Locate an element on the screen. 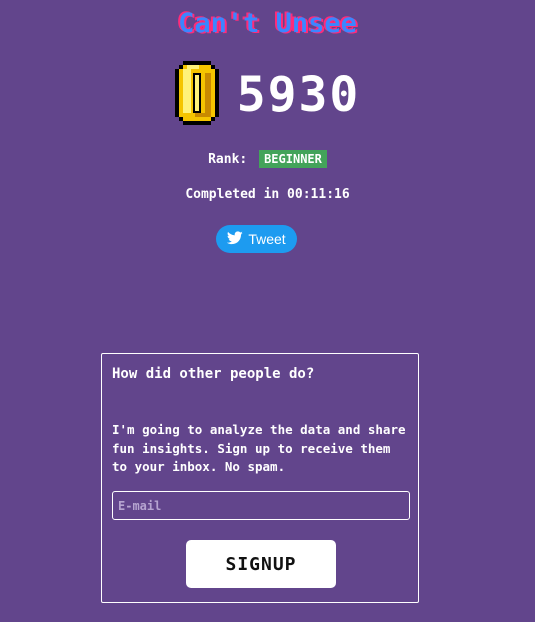  rank-label: Rank: is located at coordinates (228, 159).